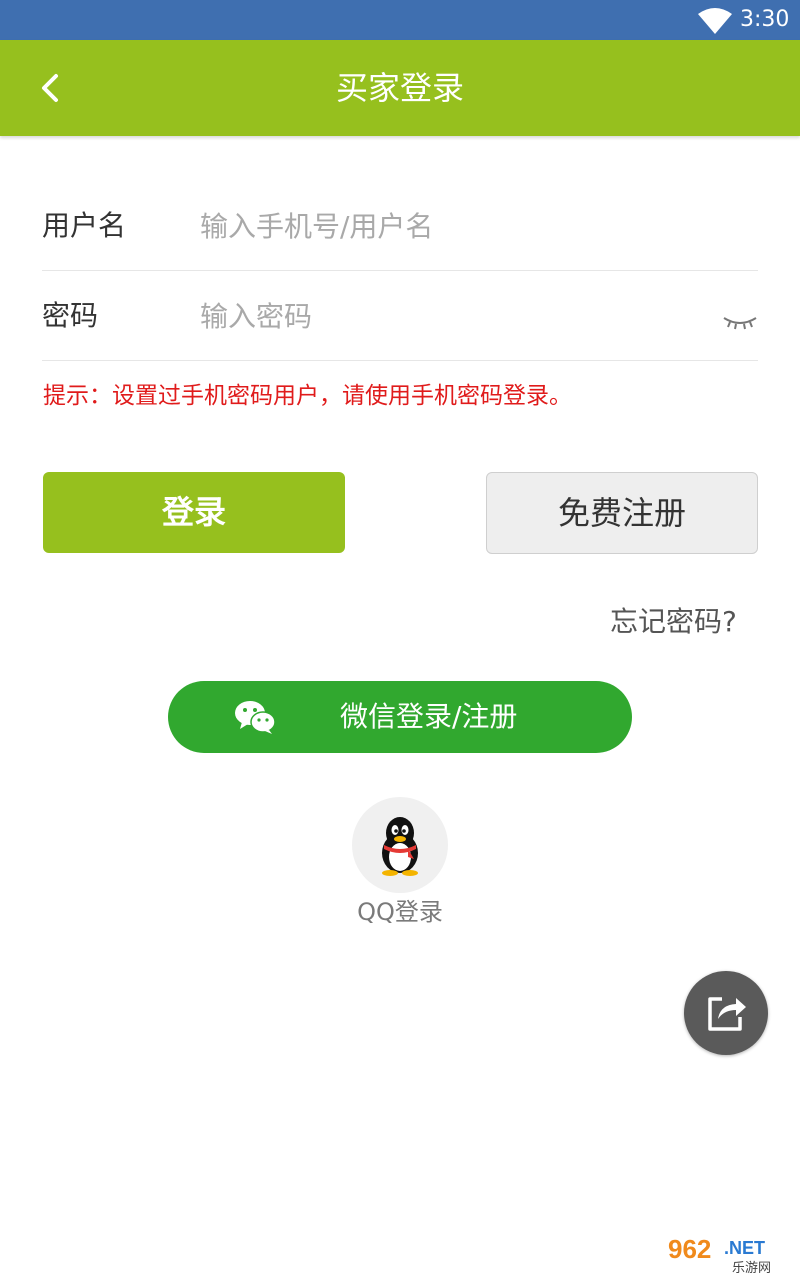 This screenshot has height=1280, width=800. What do you see at coordinates (400, 912) in the screenshot?
I see `qq-login-label: QQ登录` at bounding box center [400, 912].